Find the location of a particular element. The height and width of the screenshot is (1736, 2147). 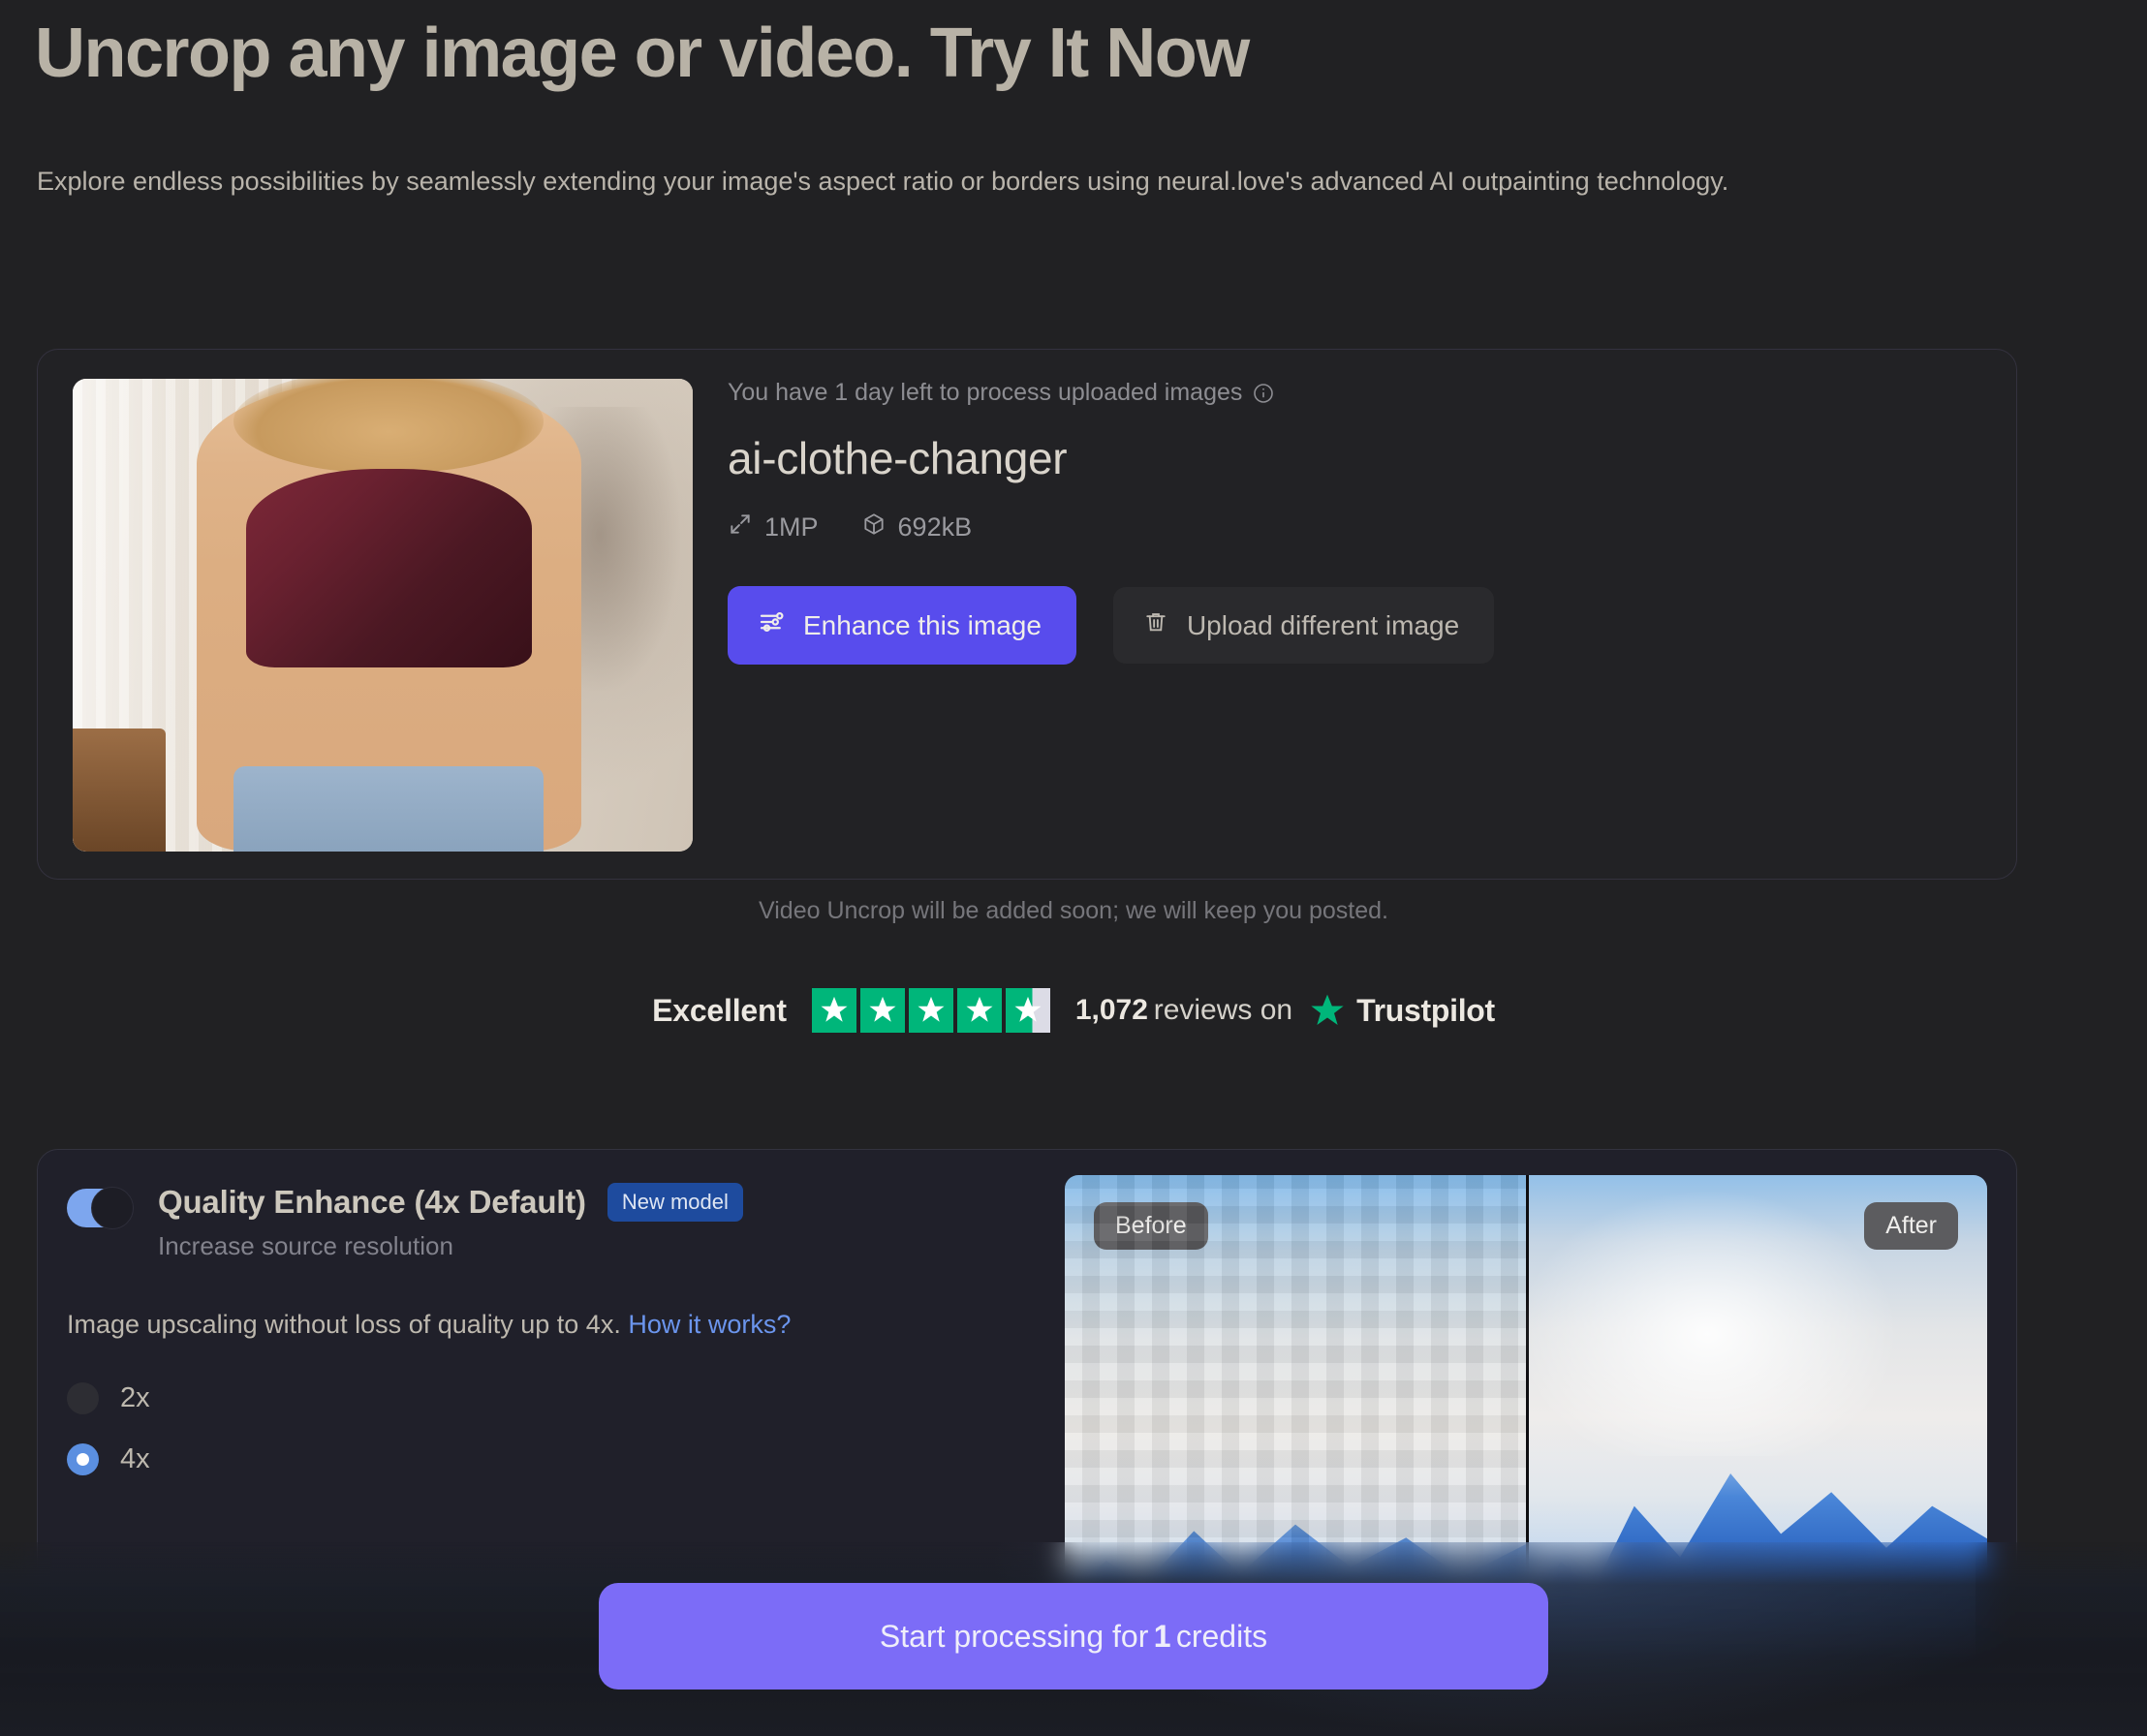

trustpilot-reviews-label: reviews on is located at coordinates (1223, 1010).